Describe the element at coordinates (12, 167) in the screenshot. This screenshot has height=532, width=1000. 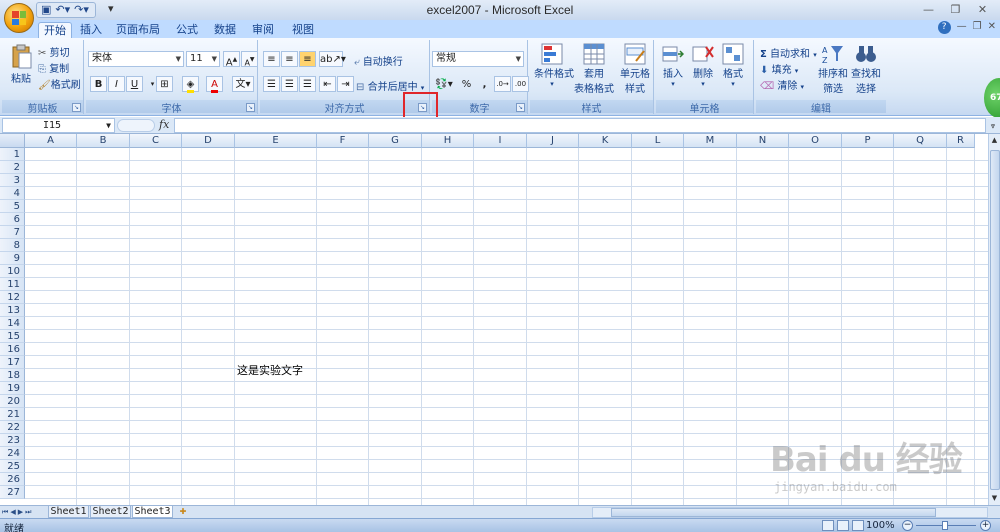
I see `row-header-2: 2` at that location.